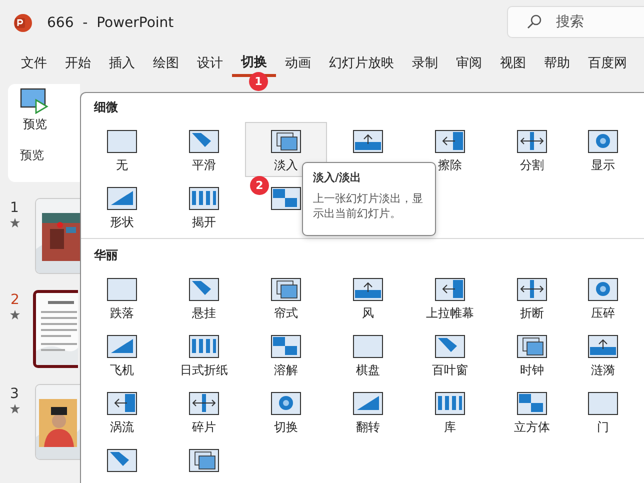 This screenshot has height=483, width=644. I want to click on transition-option: 悬挂, so click(204, 297).